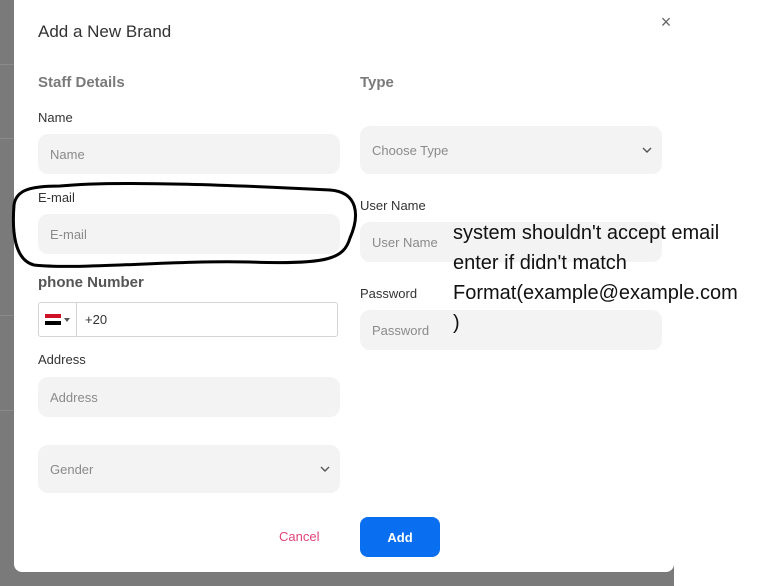  What do you see at coordinates (189, 469) in the screenshot?
I see `gender-select: Gender` at bounding box center [189, 469].